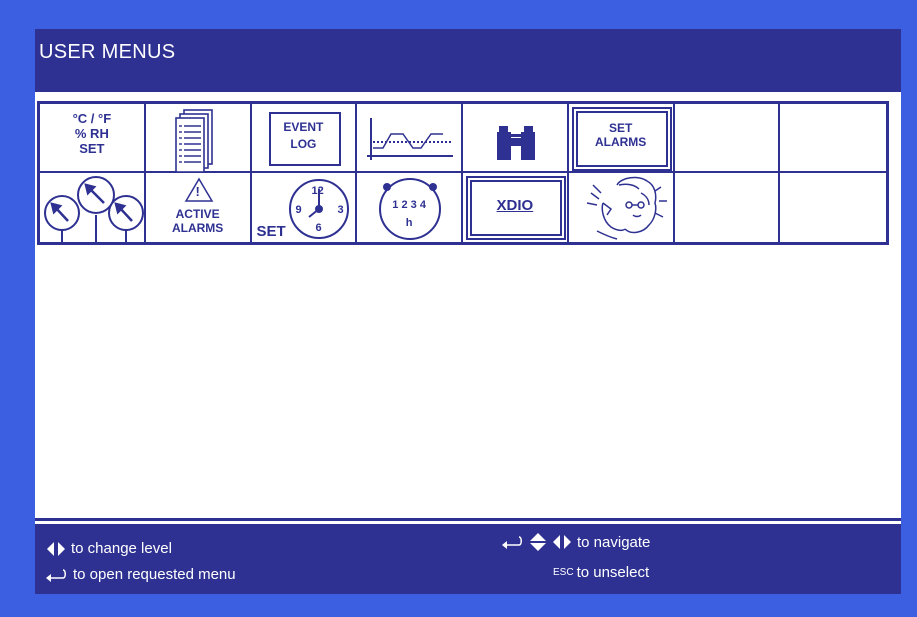  I want to click on footer-help-bar: to change level to open requested menu t, so click(468, 559).